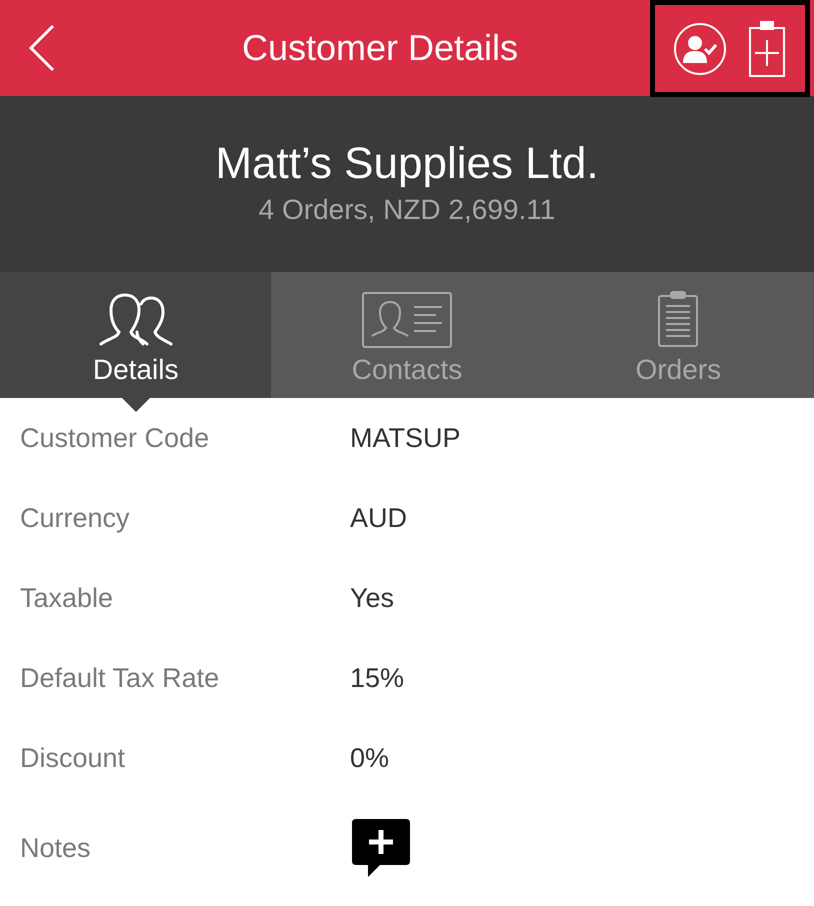 Image resolution: width=814 pixels, height=906 pixels. What do you see at coordinates (372, 598) in the screenshot?
I see `field-value: Yes` at bounding box center [372, 598].